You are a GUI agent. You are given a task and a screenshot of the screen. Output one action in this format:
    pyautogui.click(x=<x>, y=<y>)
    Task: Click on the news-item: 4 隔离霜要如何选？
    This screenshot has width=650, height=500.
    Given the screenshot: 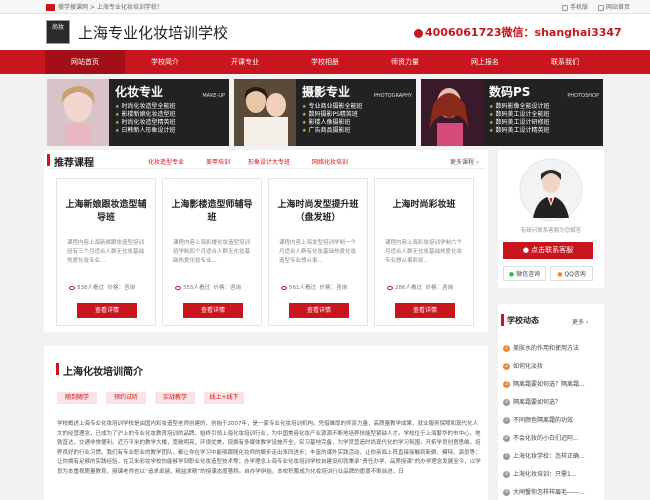 What is the action you would take?
    pyautogui.click(x=552, y=401)
    